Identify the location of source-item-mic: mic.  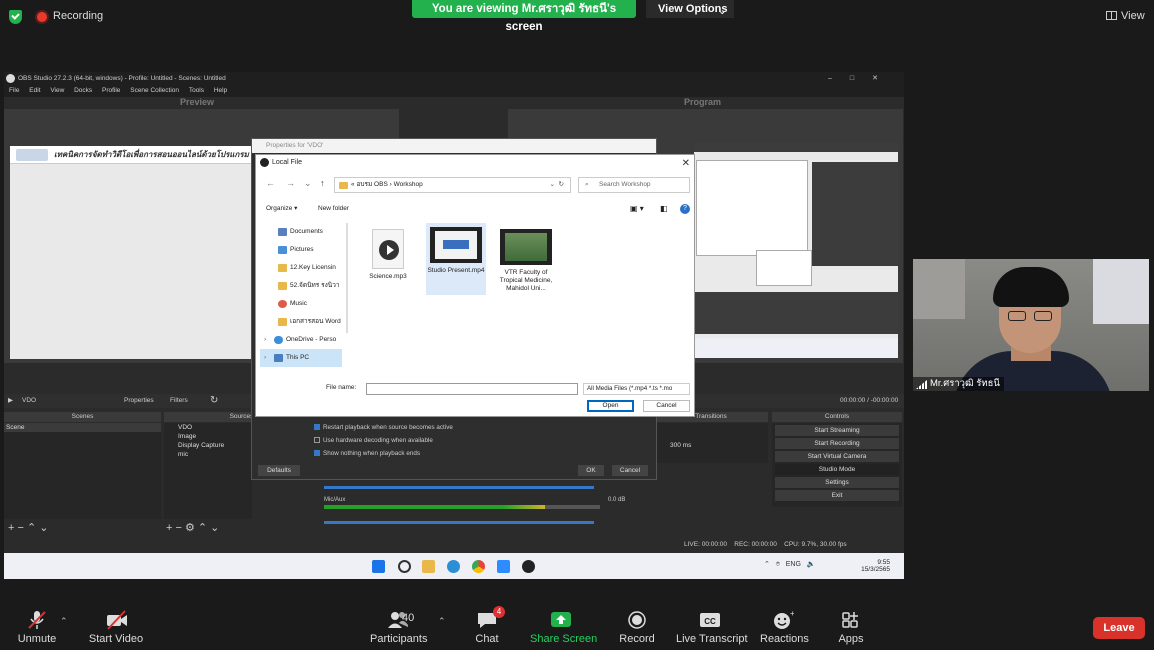
(208, 454).